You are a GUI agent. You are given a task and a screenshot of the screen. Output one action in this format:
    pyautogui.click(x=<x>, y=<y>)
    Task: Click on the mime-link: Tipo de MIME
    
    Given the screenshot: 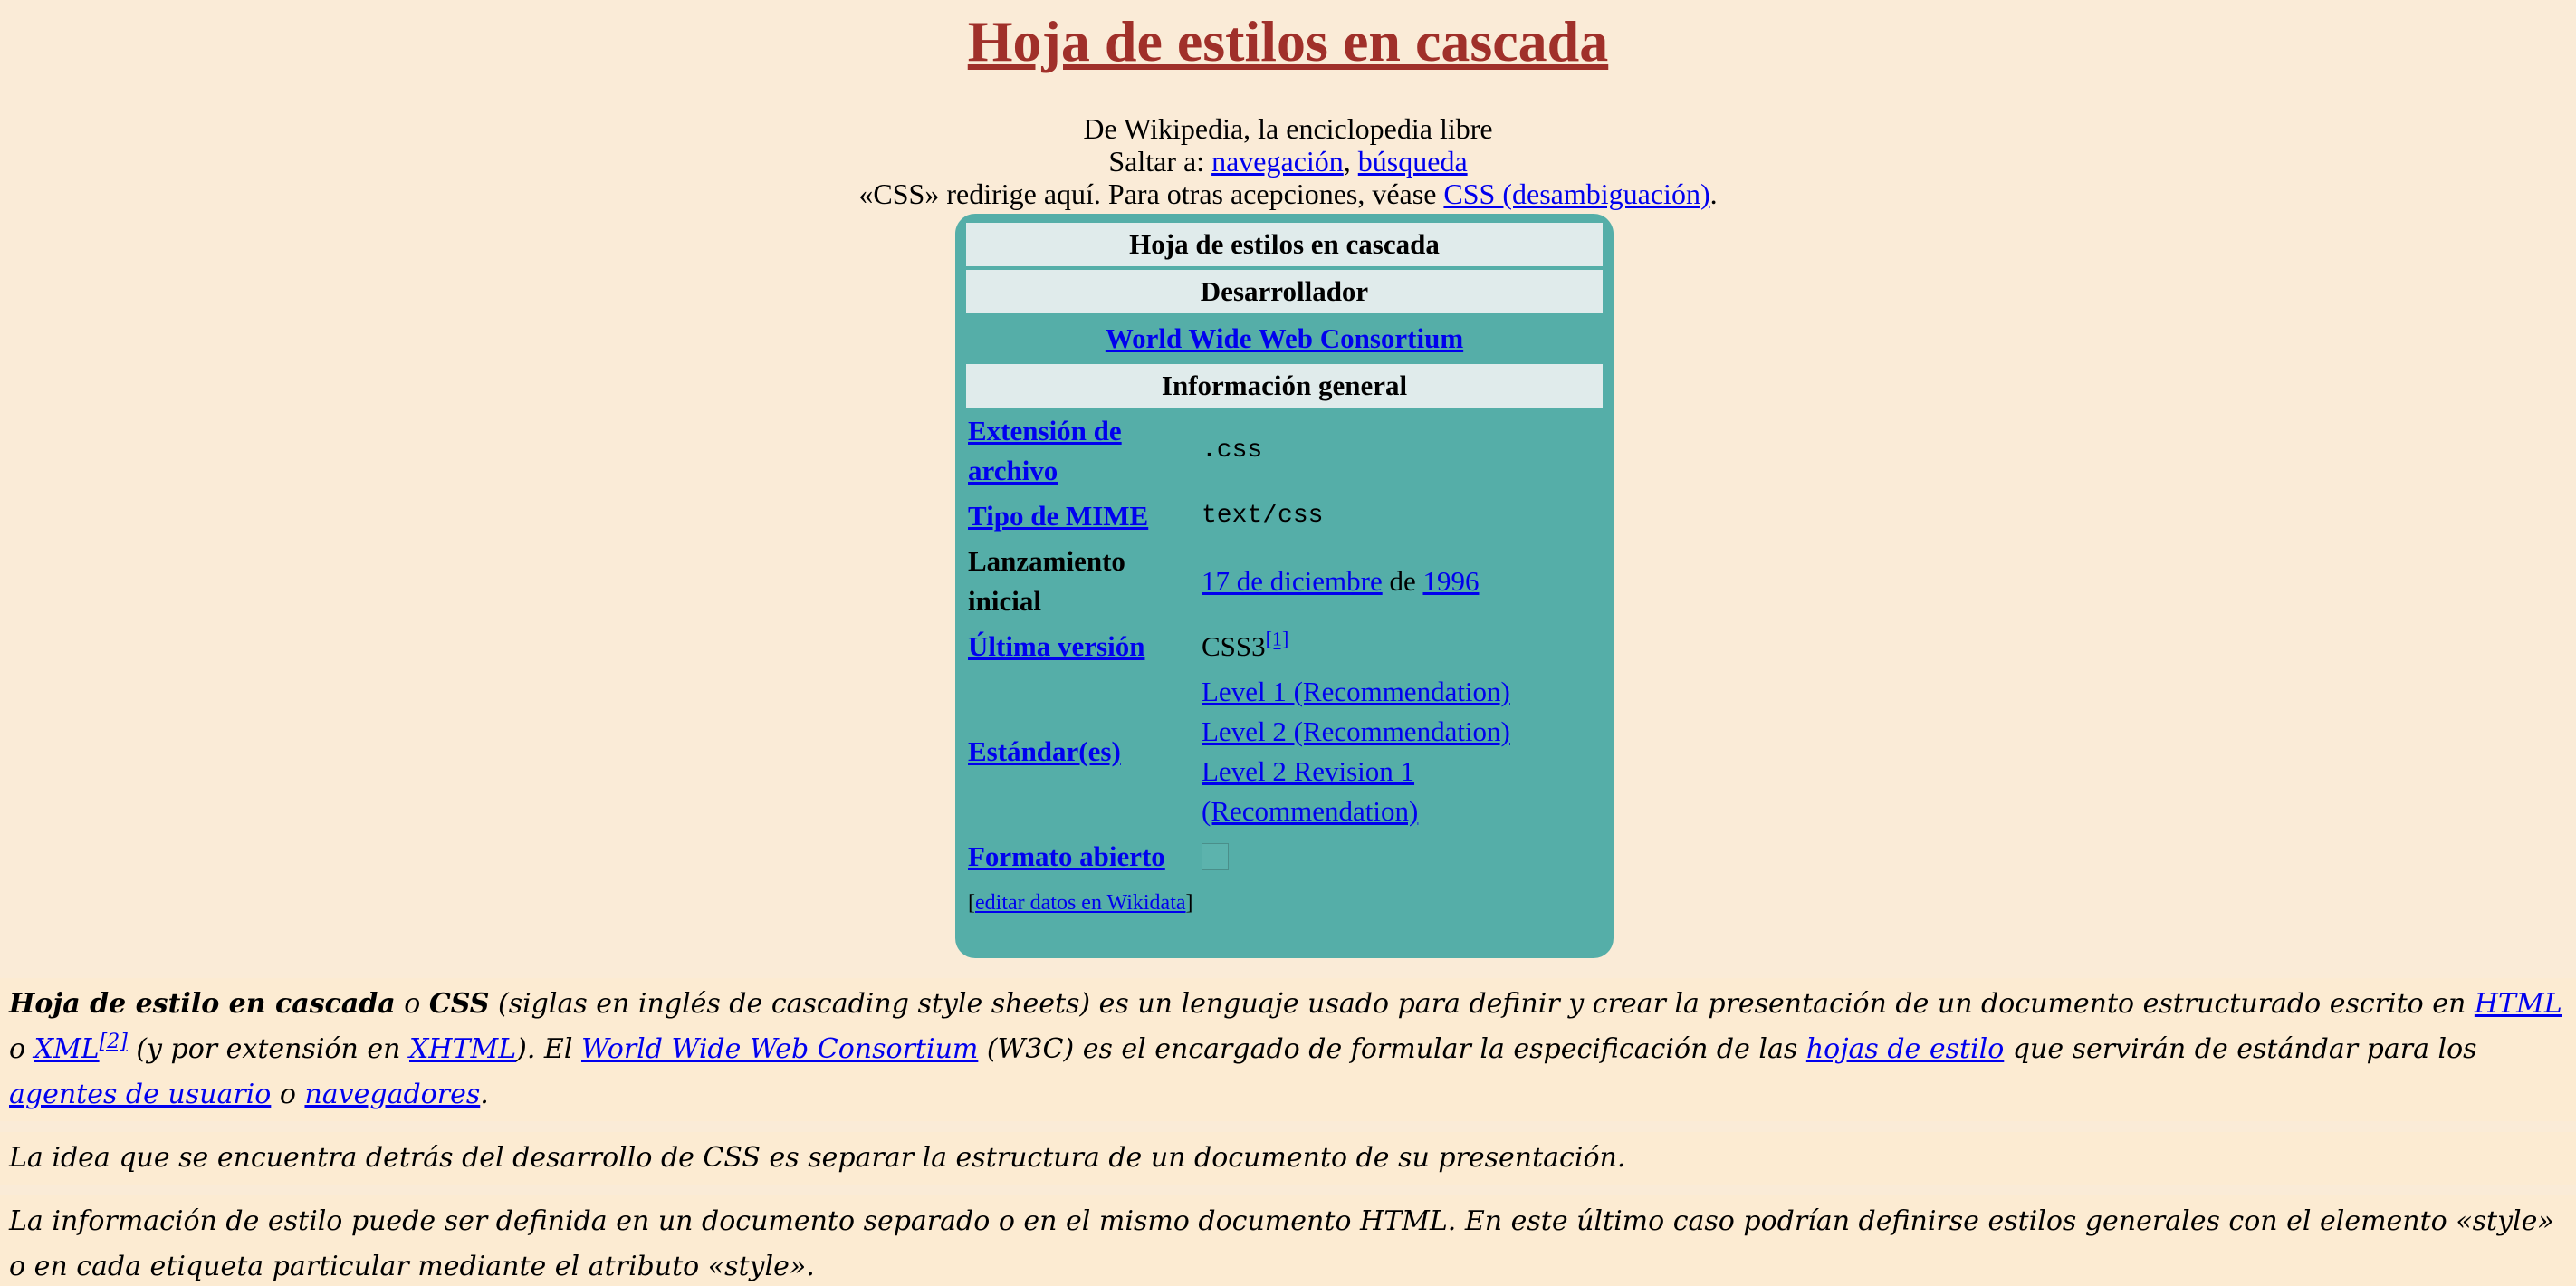 What is the action you would take?
    pyautogui.click(x=1058, y=516)
    